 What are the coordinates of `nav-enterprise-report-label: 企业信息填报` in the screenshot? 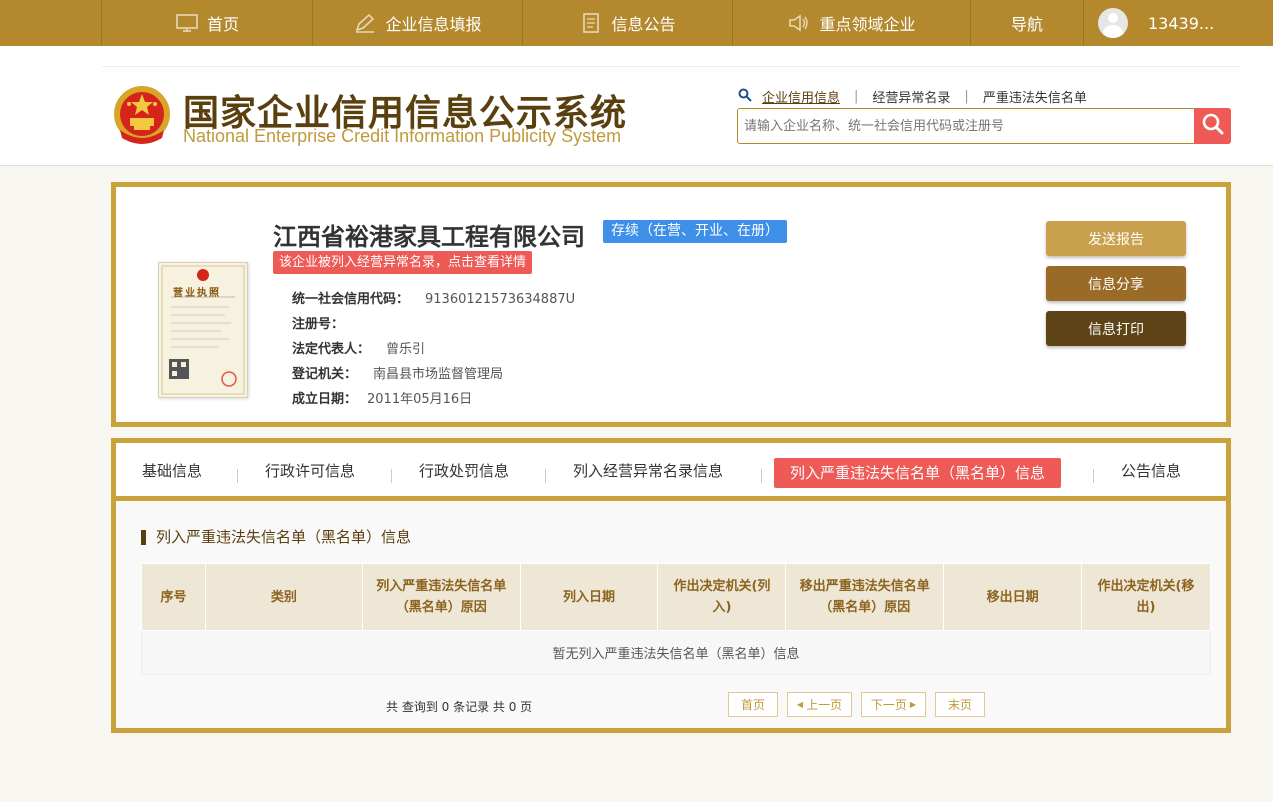 It's located at (433, 24).